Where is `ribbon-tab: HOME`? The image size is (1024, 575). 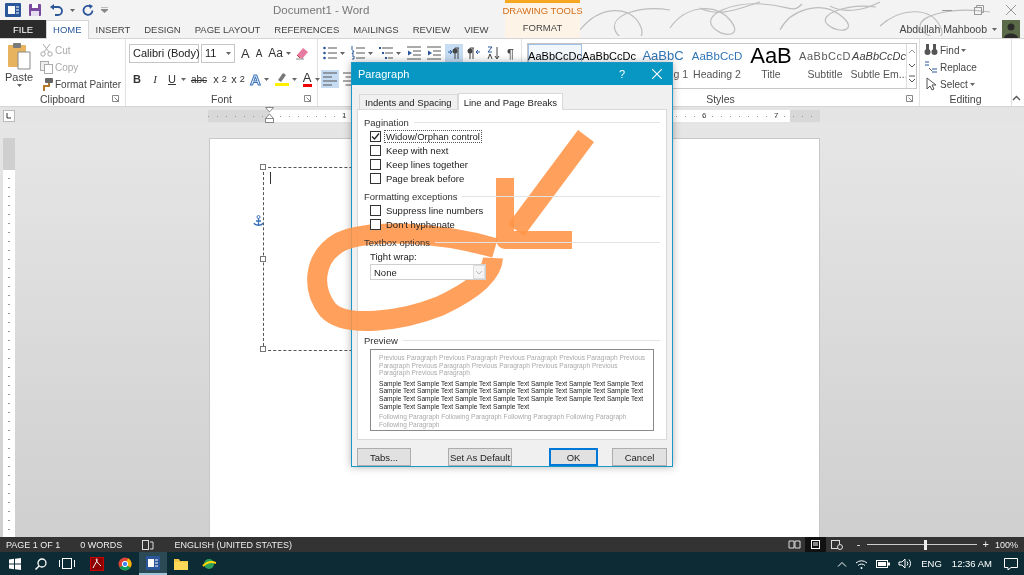 ribbon-tab: HOME is located at coordinates (67, 29).